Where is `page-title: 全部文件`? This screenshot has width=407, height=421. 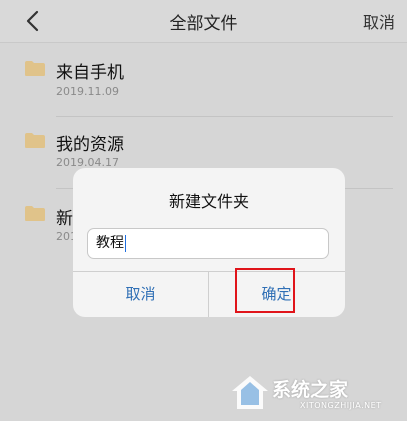
page-title: 全部文件 is located at coordinates (203, 24).